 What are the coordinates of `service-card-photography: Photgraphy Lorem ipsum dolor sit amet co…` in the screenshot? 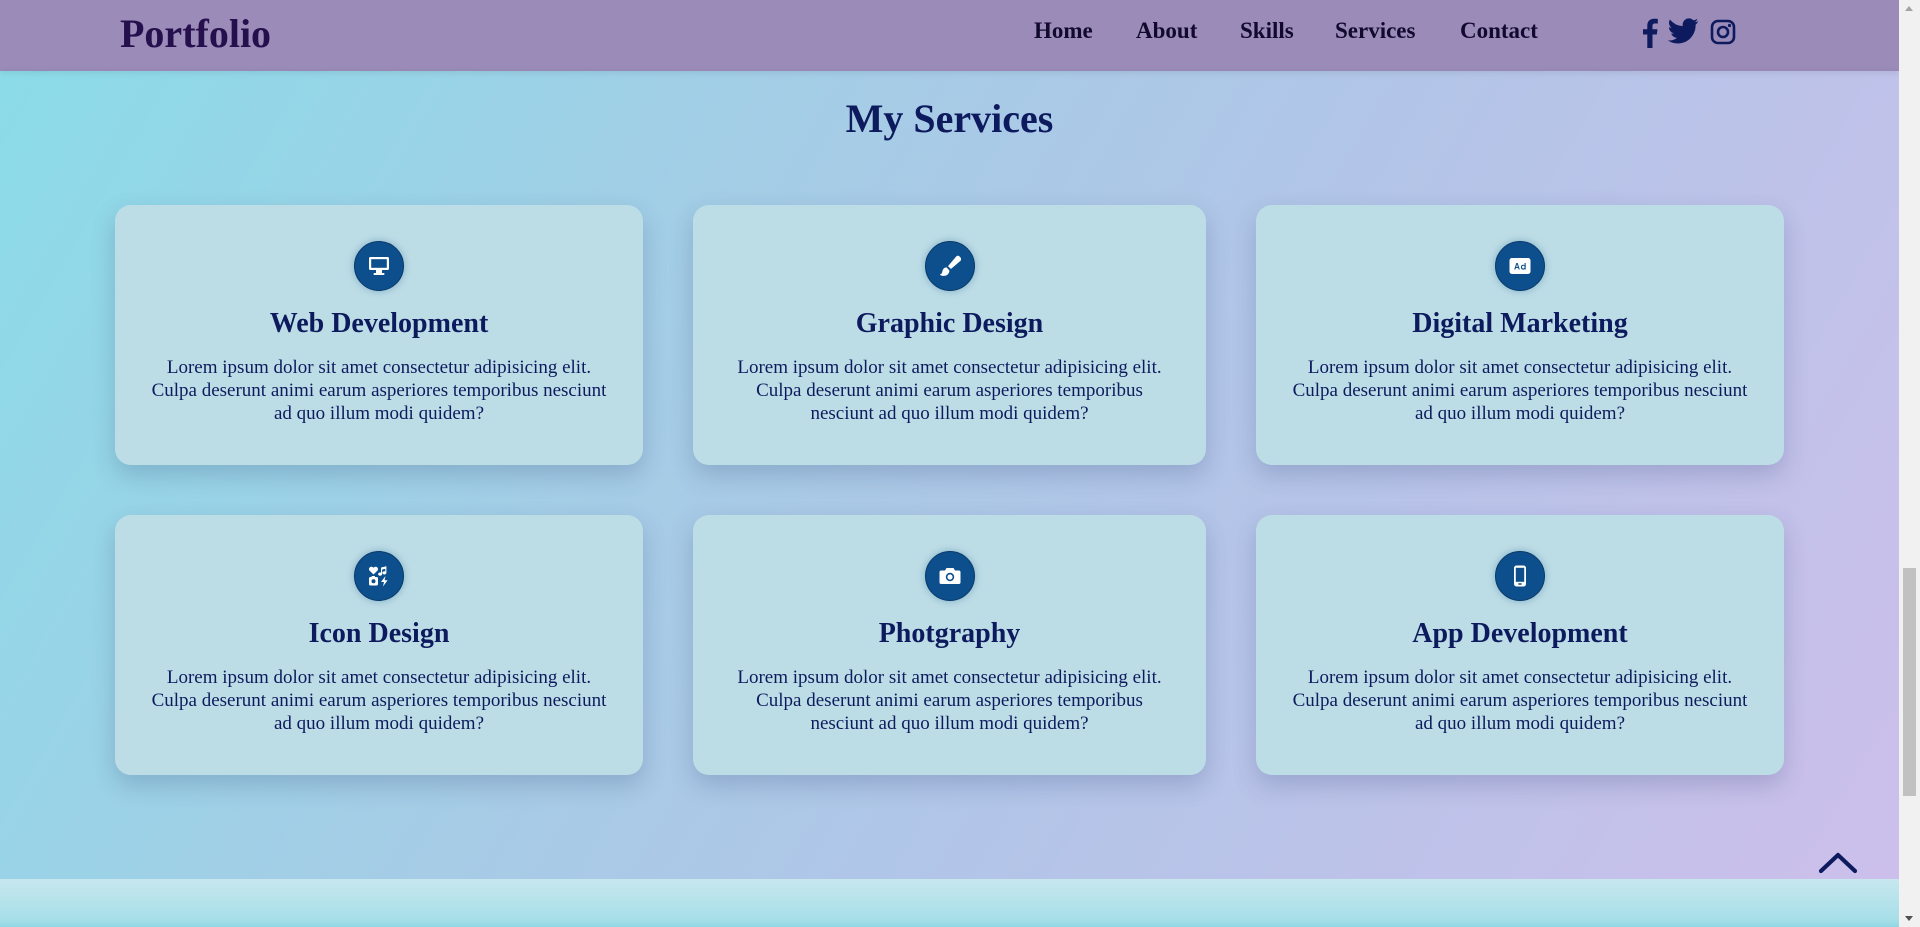 It's located at (949, 645).